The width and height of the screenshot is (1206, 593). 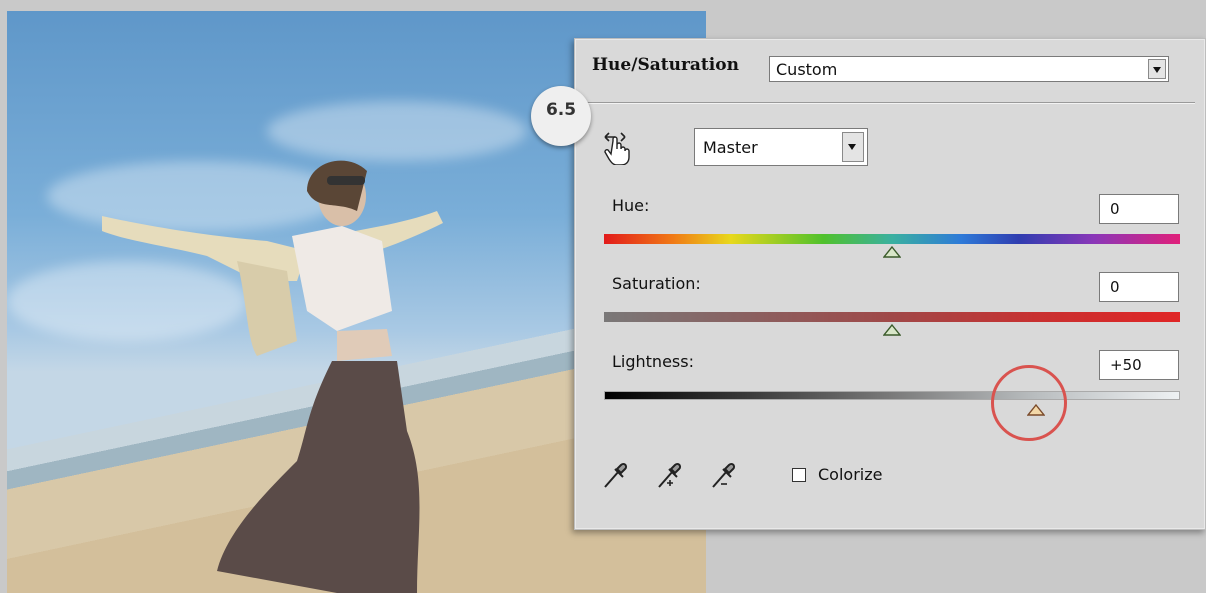 What do you see at coordinates (665, 65) in the screenshot?
I see `dialog-title: Hue/Saturation` at bounding box center [665, 65].